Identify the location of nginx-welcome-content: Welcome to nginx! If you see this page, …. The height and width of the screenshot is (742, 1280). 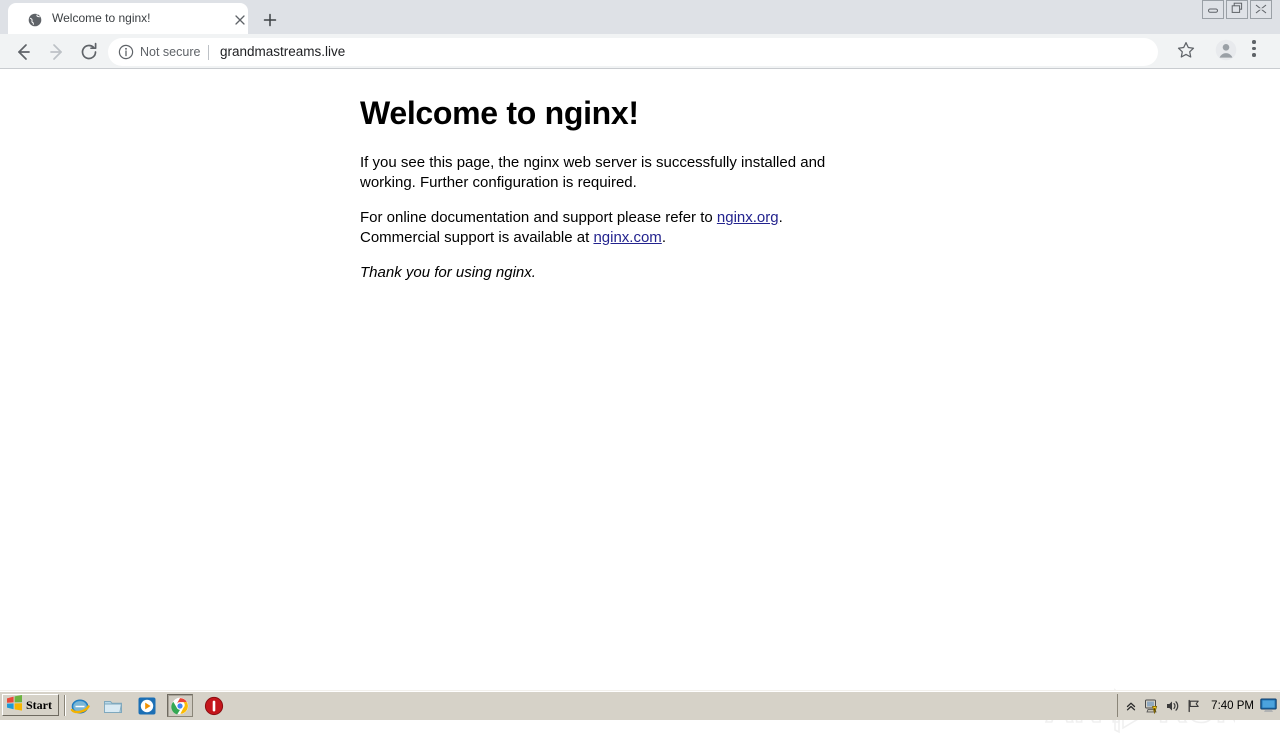
(610, 189).